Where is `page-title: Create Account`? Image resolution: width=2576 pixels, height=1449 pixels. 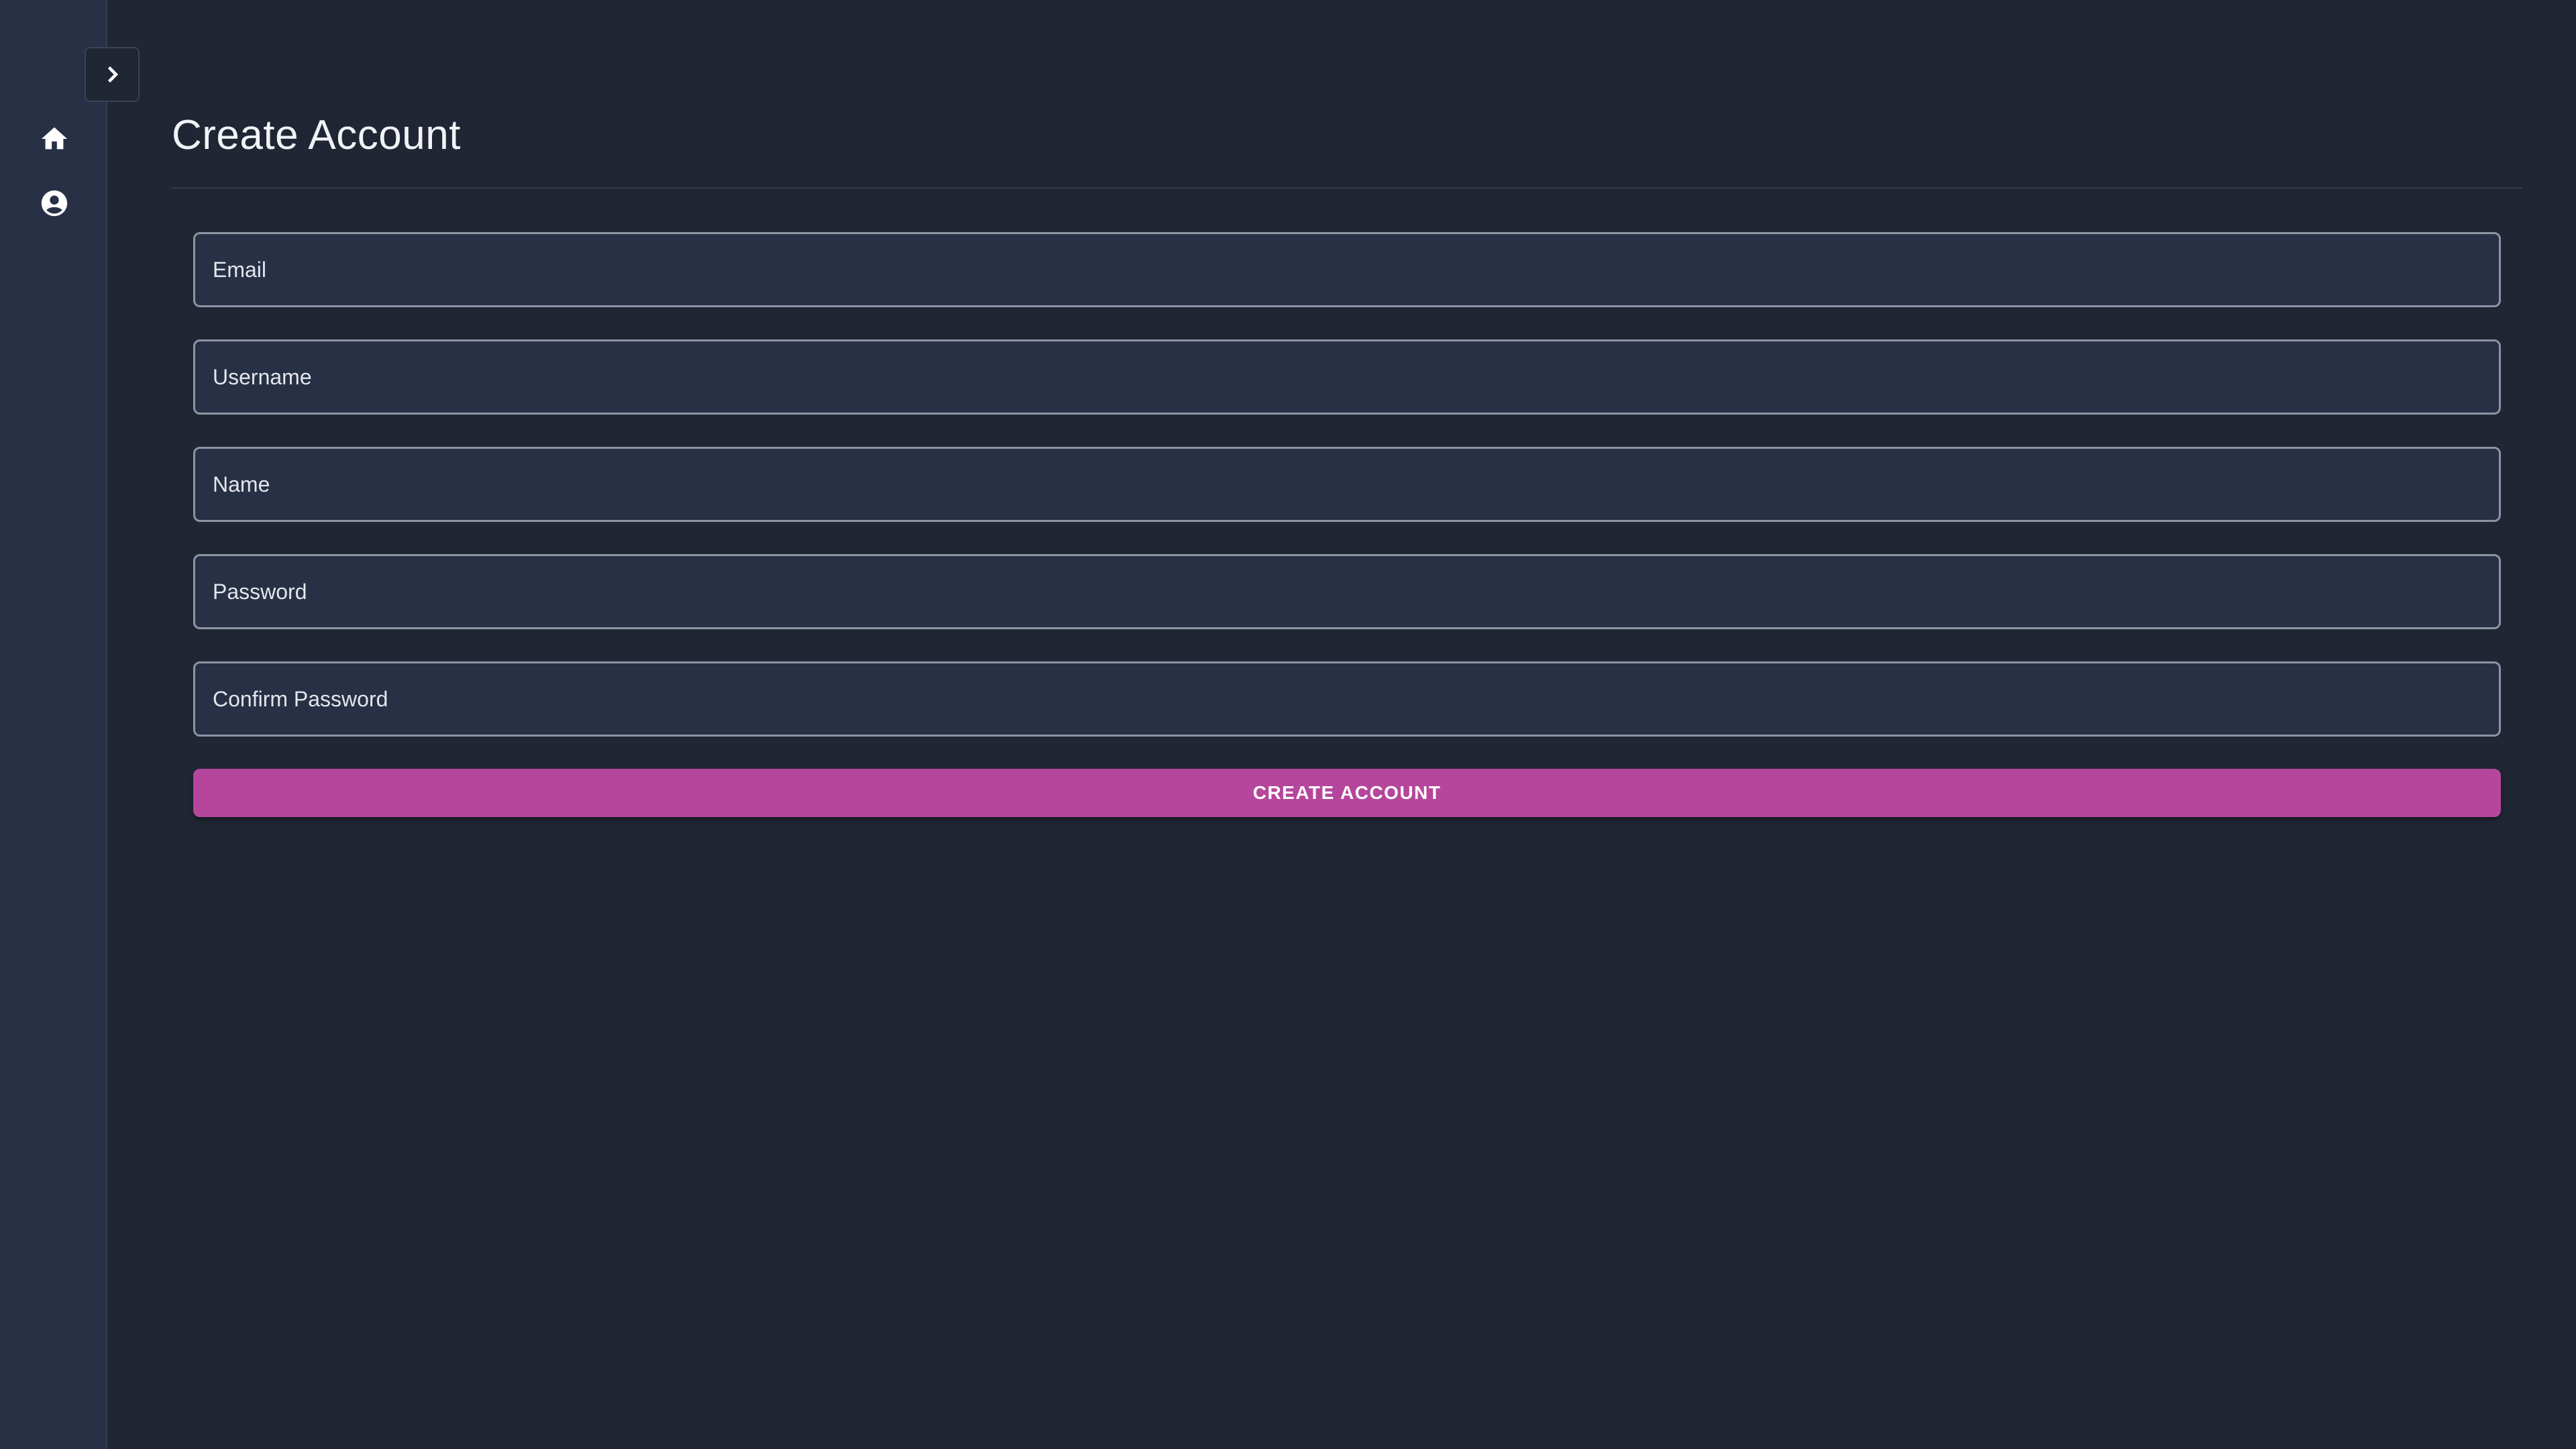
page-title: Create Account is located at coordinates (316, 135).